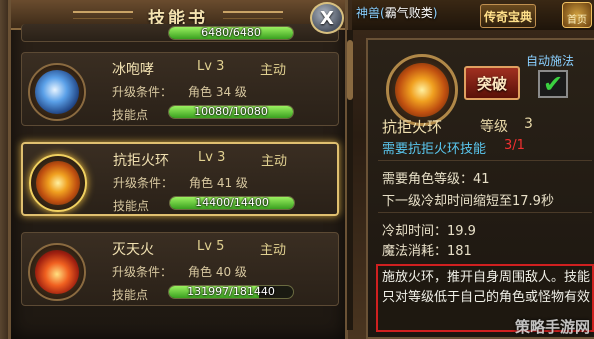 This screenshot has height=339, width=594. I want to click on auto-cast-label: 自动施法, so click(550, 61).